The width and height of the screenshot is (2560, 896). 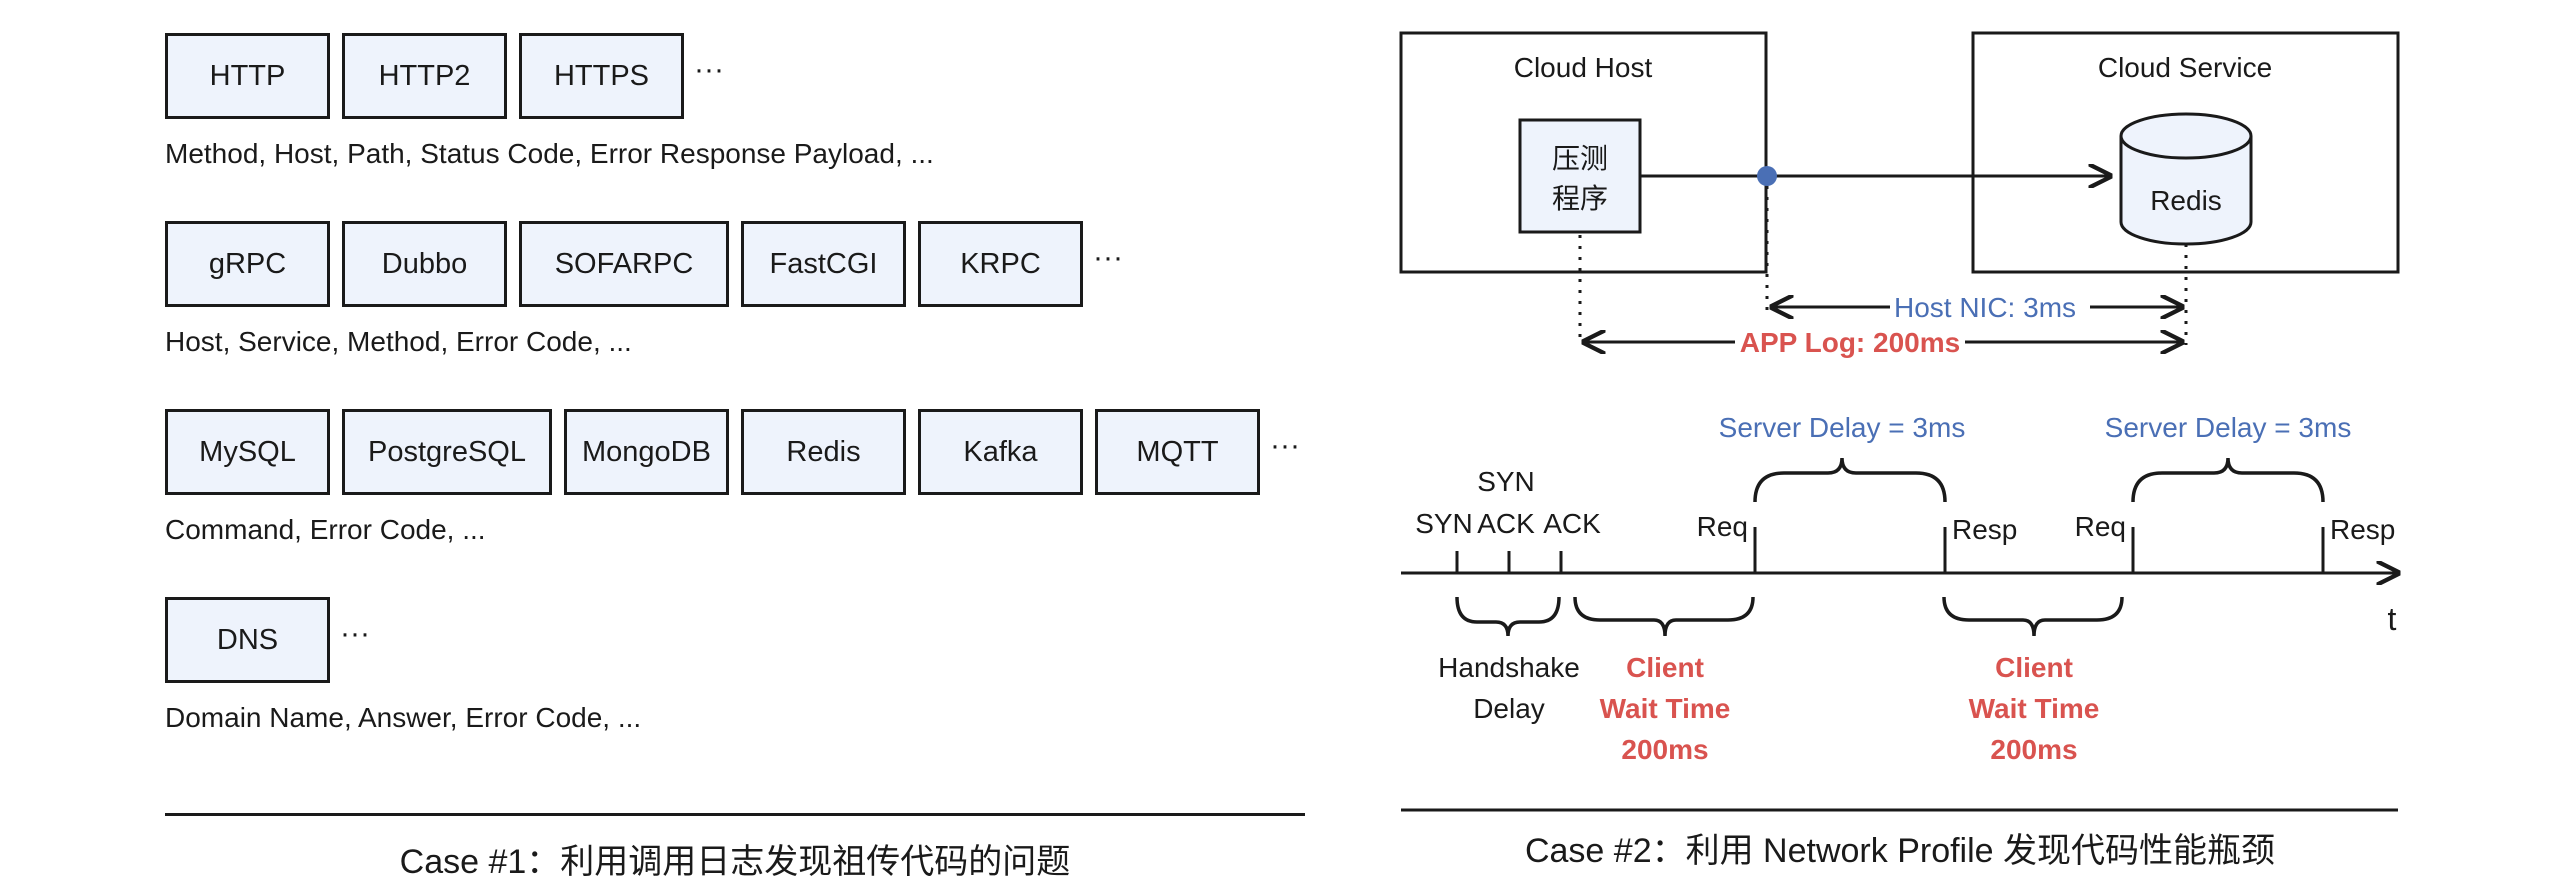 What do you see at coordinates (1665, 667) in the screenshot?
I see `client-wait-1-line1: Client` at bounding box center [1665, 667].